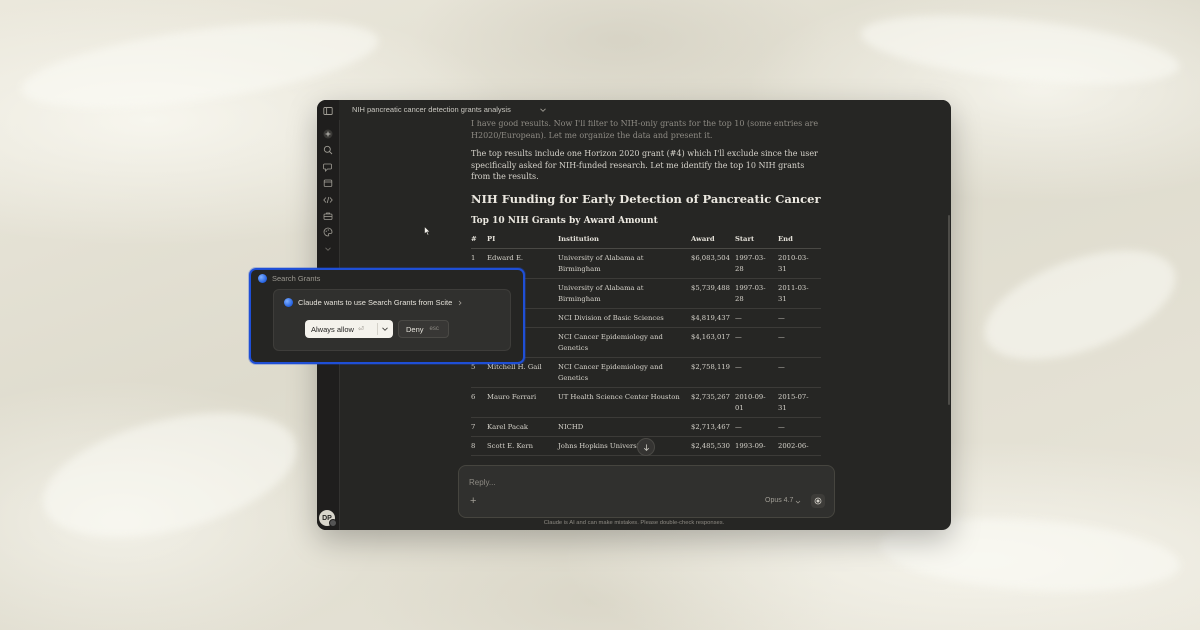 The image size is (1200, 630). Describe the element at coordinates (949, 310) in the screenshot. I see `scrollbar` at that location.